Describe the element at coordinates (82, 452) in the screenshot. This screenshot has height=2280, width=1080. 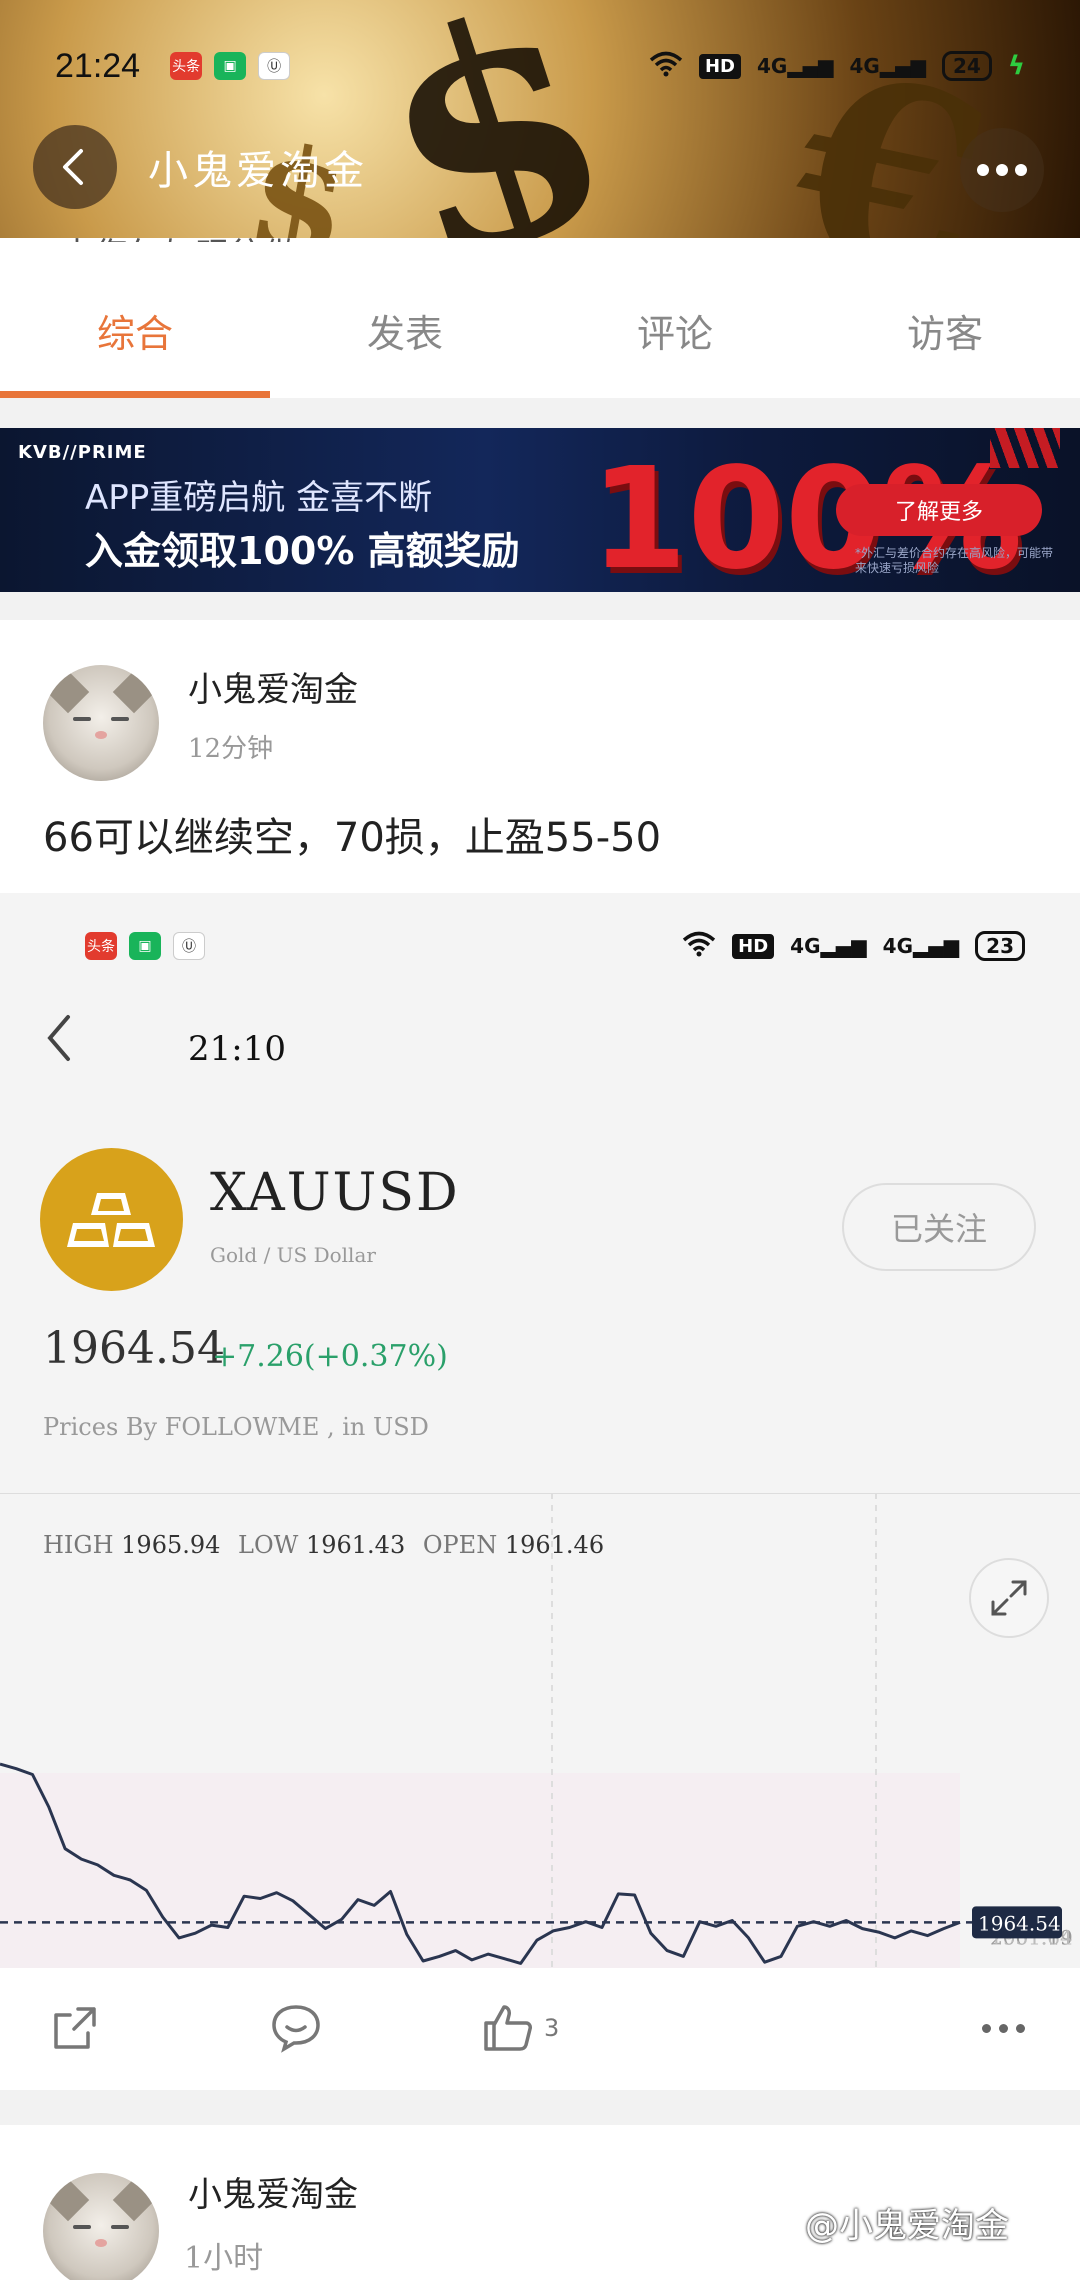
I see `ad-brand: KVB//PRIME` at that location.